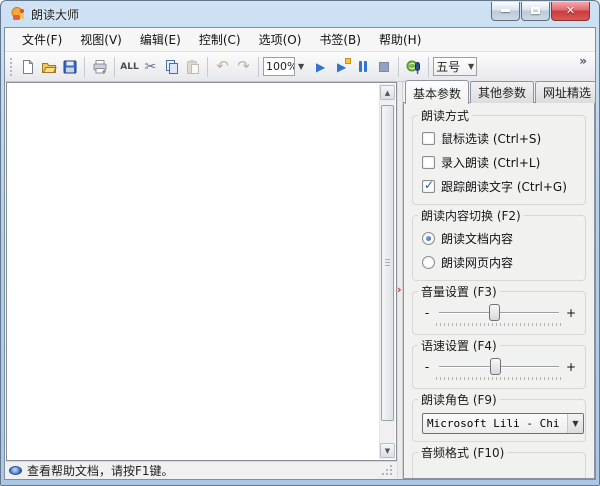 The width and height of the screenshot is (600, 486). I want to click on new-document-icon, so click(27, 66).